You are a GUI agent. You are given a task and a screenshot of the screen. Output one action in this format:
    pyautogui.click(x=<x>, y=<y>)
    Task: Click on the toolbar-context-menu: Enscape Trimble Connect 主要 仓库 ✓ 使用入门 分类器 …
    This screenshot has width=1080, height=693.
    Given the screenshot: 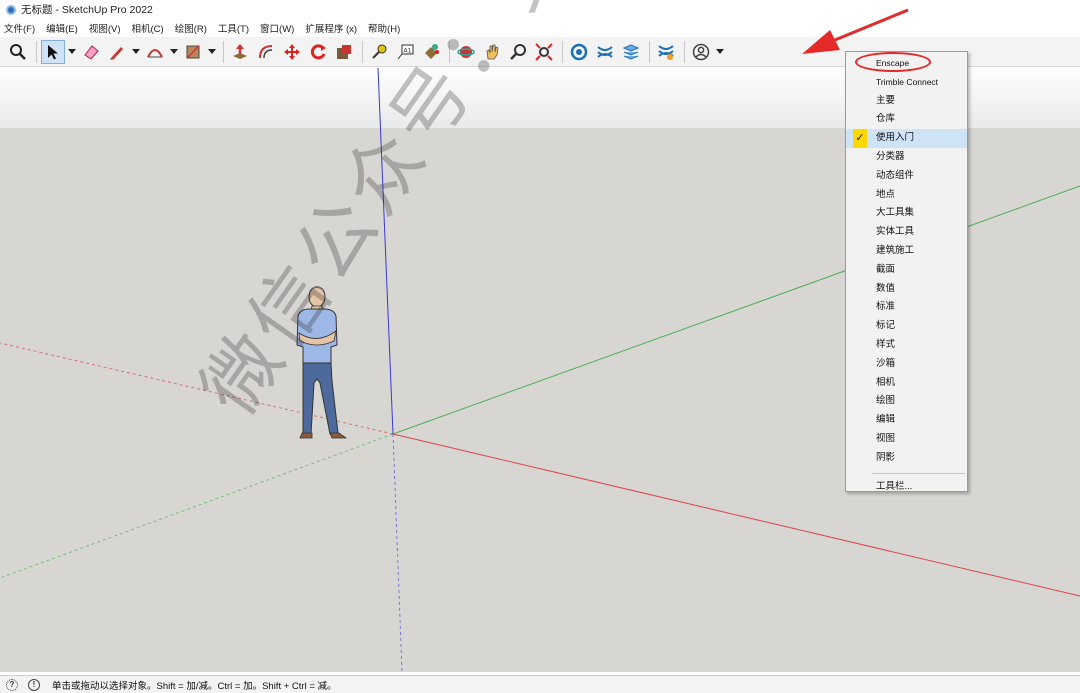 What is the action you would take?
    pyautogui.click(x=906, y=271)
    